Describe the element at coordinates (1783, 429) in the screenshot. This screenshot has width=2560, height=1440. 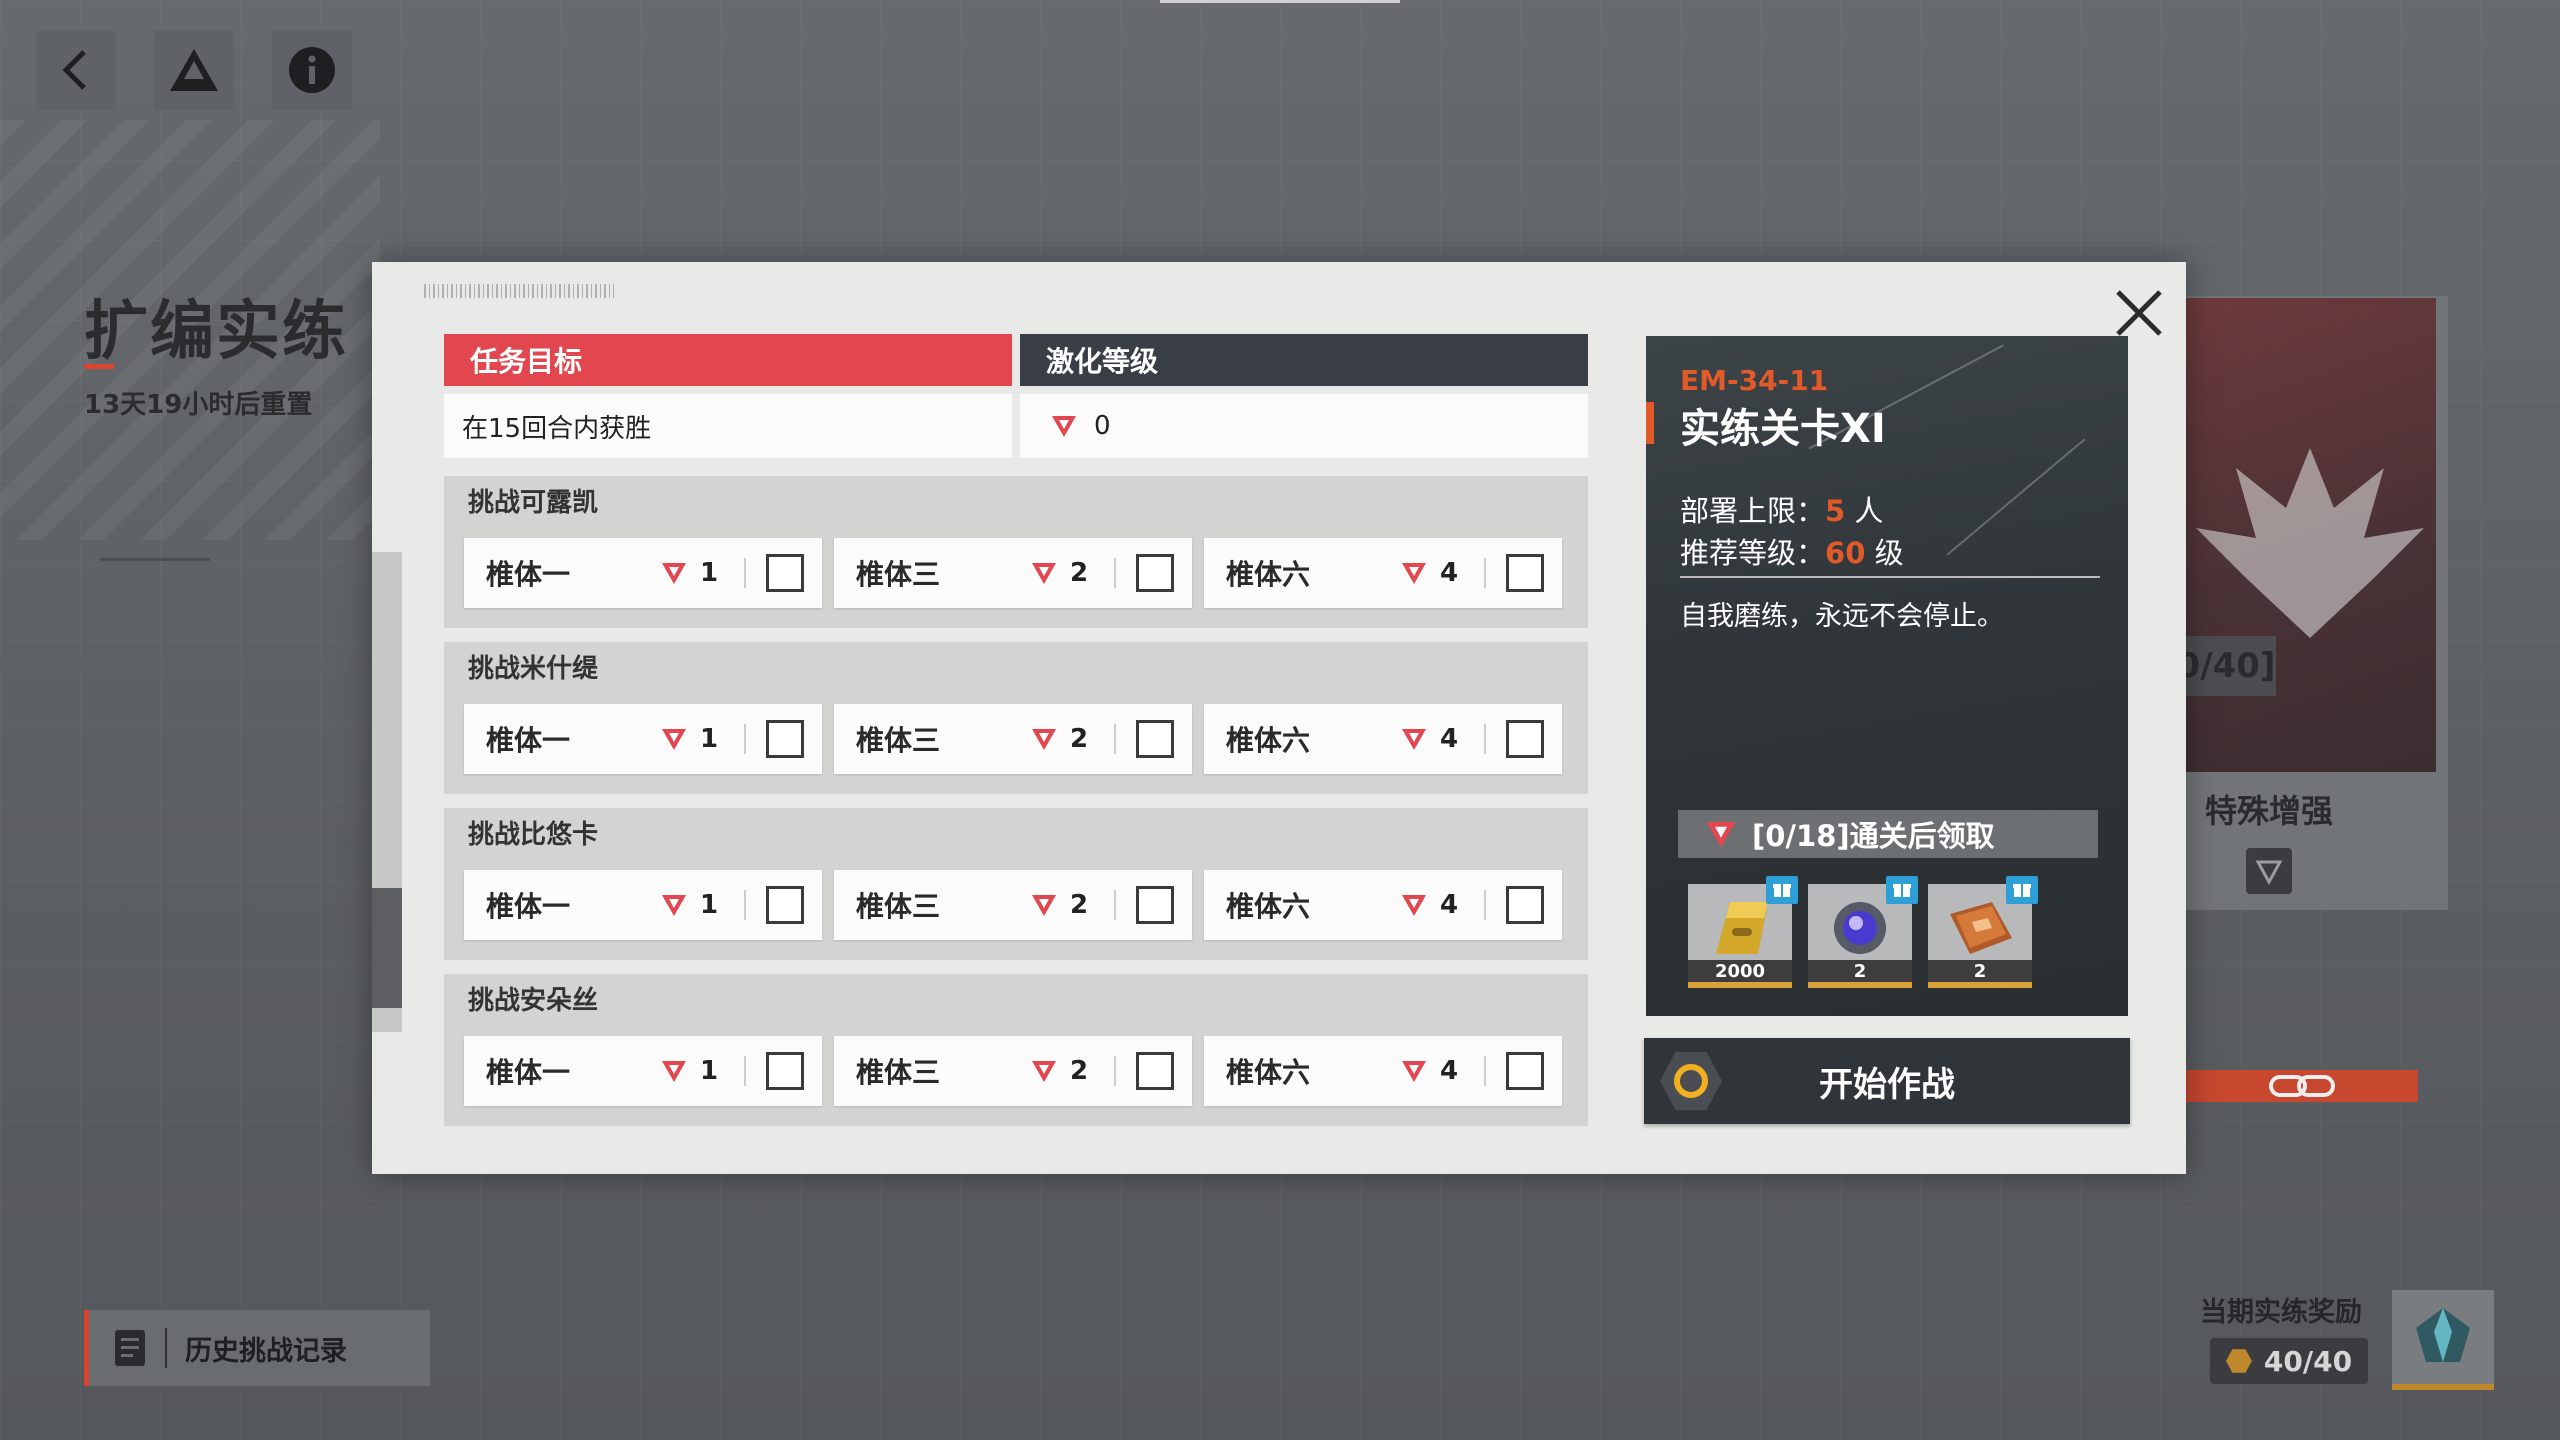
I see `stage-name: 实练关卡XI` at that location.